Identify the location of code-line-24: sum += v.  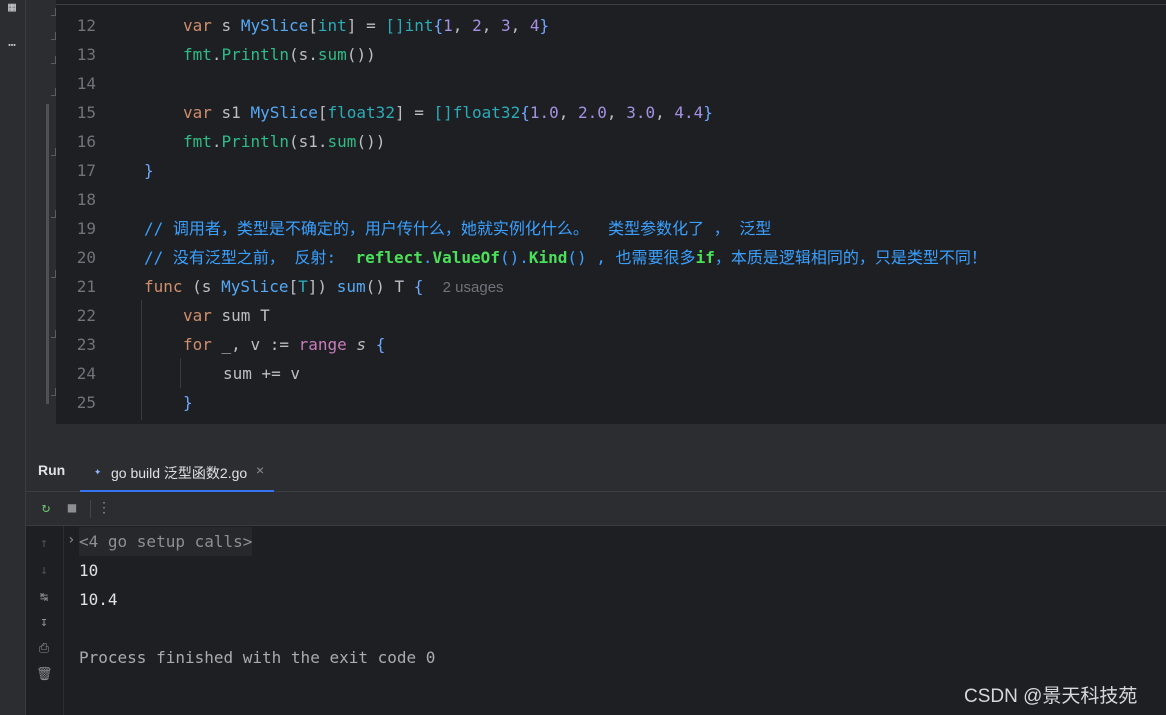
(262, 373).